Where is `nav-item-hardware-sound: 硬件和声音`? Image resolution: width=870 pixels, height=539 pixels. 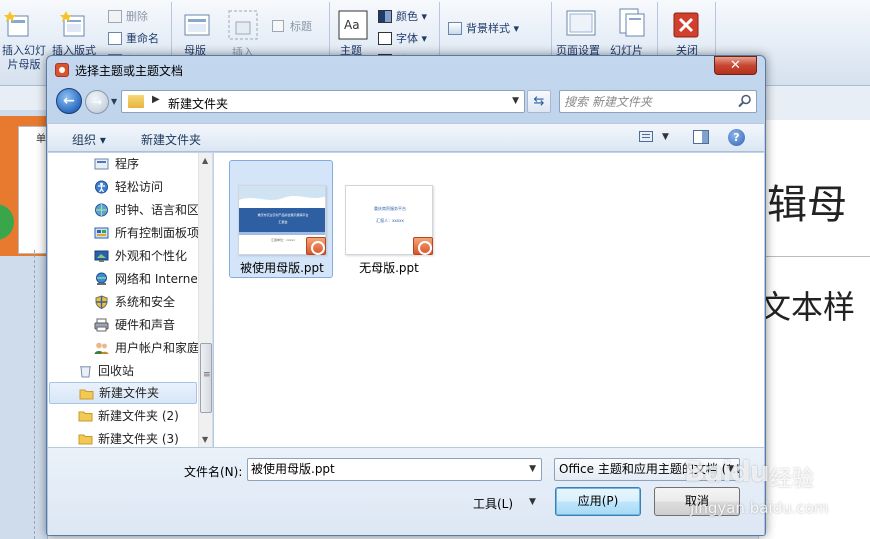 nav-item-hardware-sound: 硬件和声音 is located at coordinates (123, 325).